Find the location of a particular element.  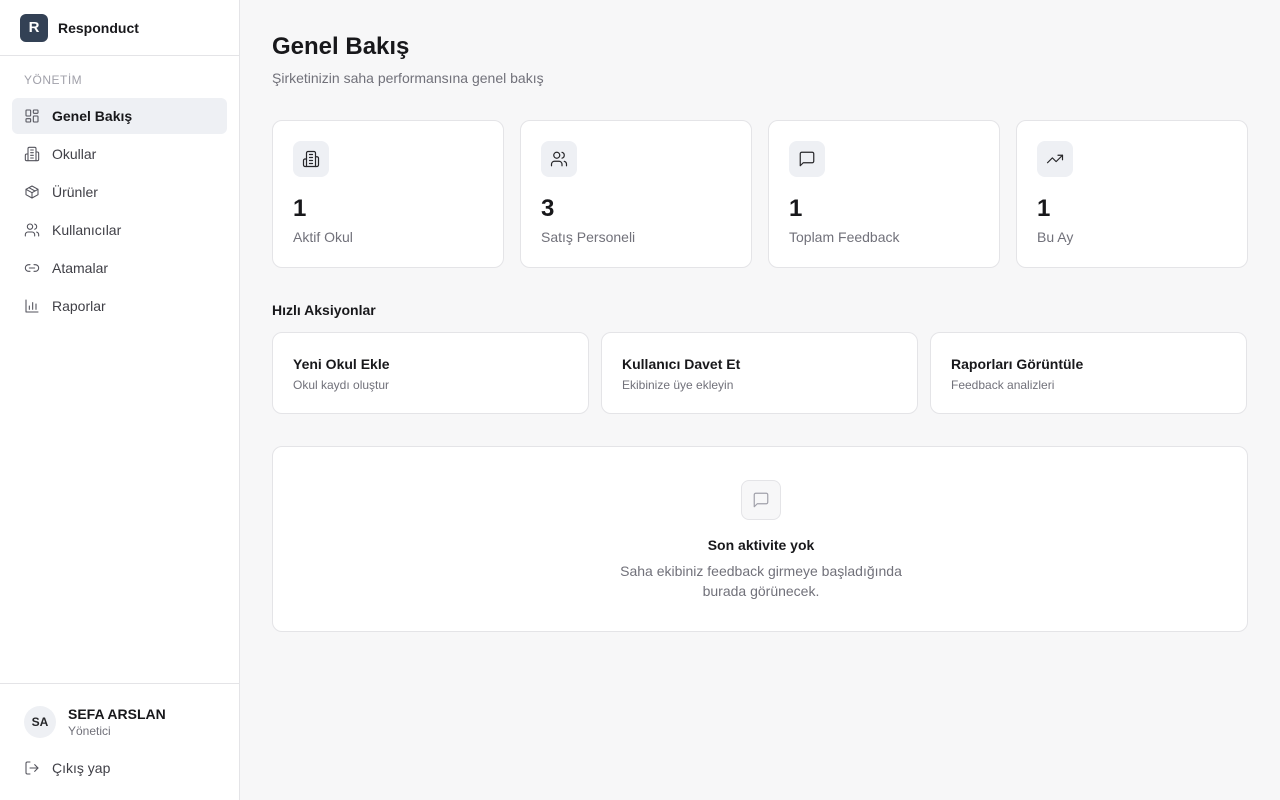

empty-state-title: Son aktivite yok is located at coordinates (761, 545).